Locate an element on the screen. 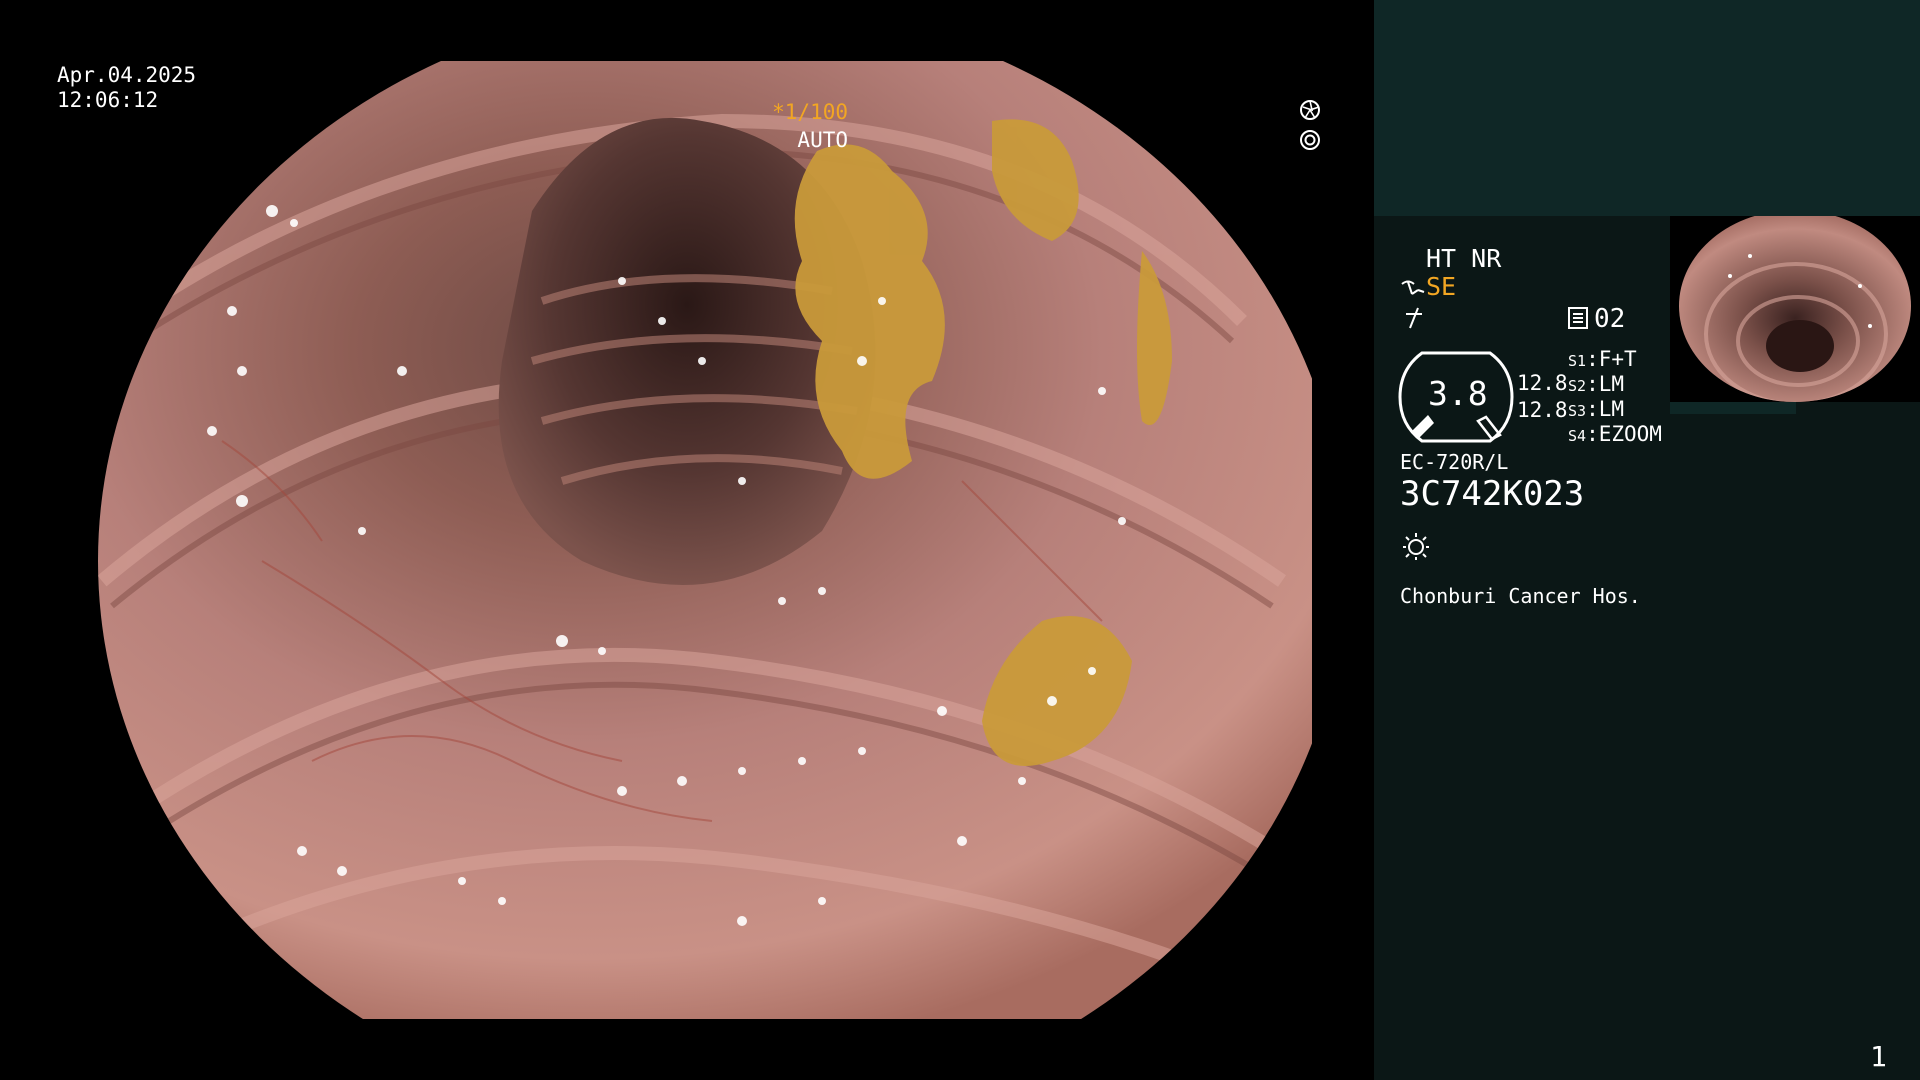  switch-key: S4 is located at coordinates (1577, 436).